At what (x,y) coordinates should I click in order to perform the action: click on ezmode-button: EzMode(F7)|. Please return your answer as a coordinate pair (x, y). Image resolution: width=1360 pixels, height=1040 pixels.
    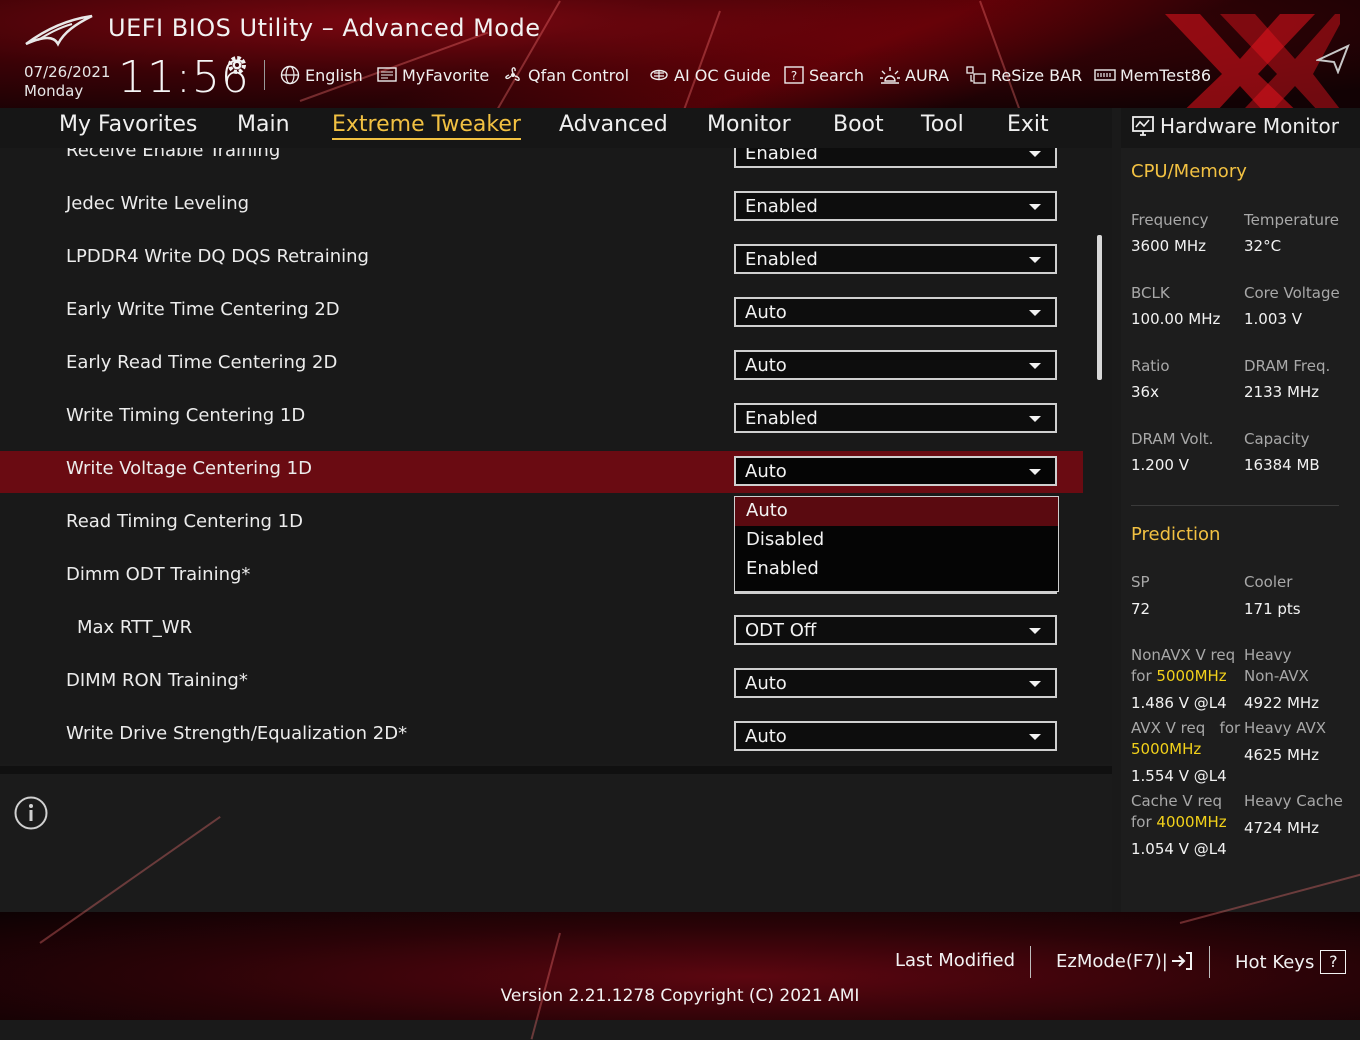
    Looking at the image, I should click on (1125, 961).